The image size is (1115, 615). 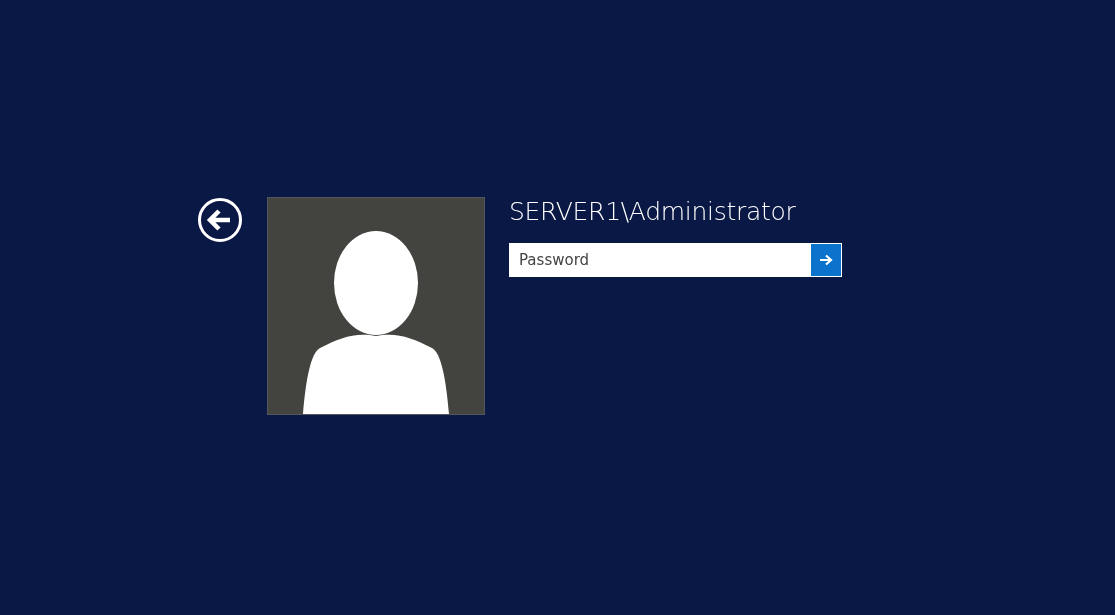 I want to click on right-arrow-icon, so click(x=826, y=260).